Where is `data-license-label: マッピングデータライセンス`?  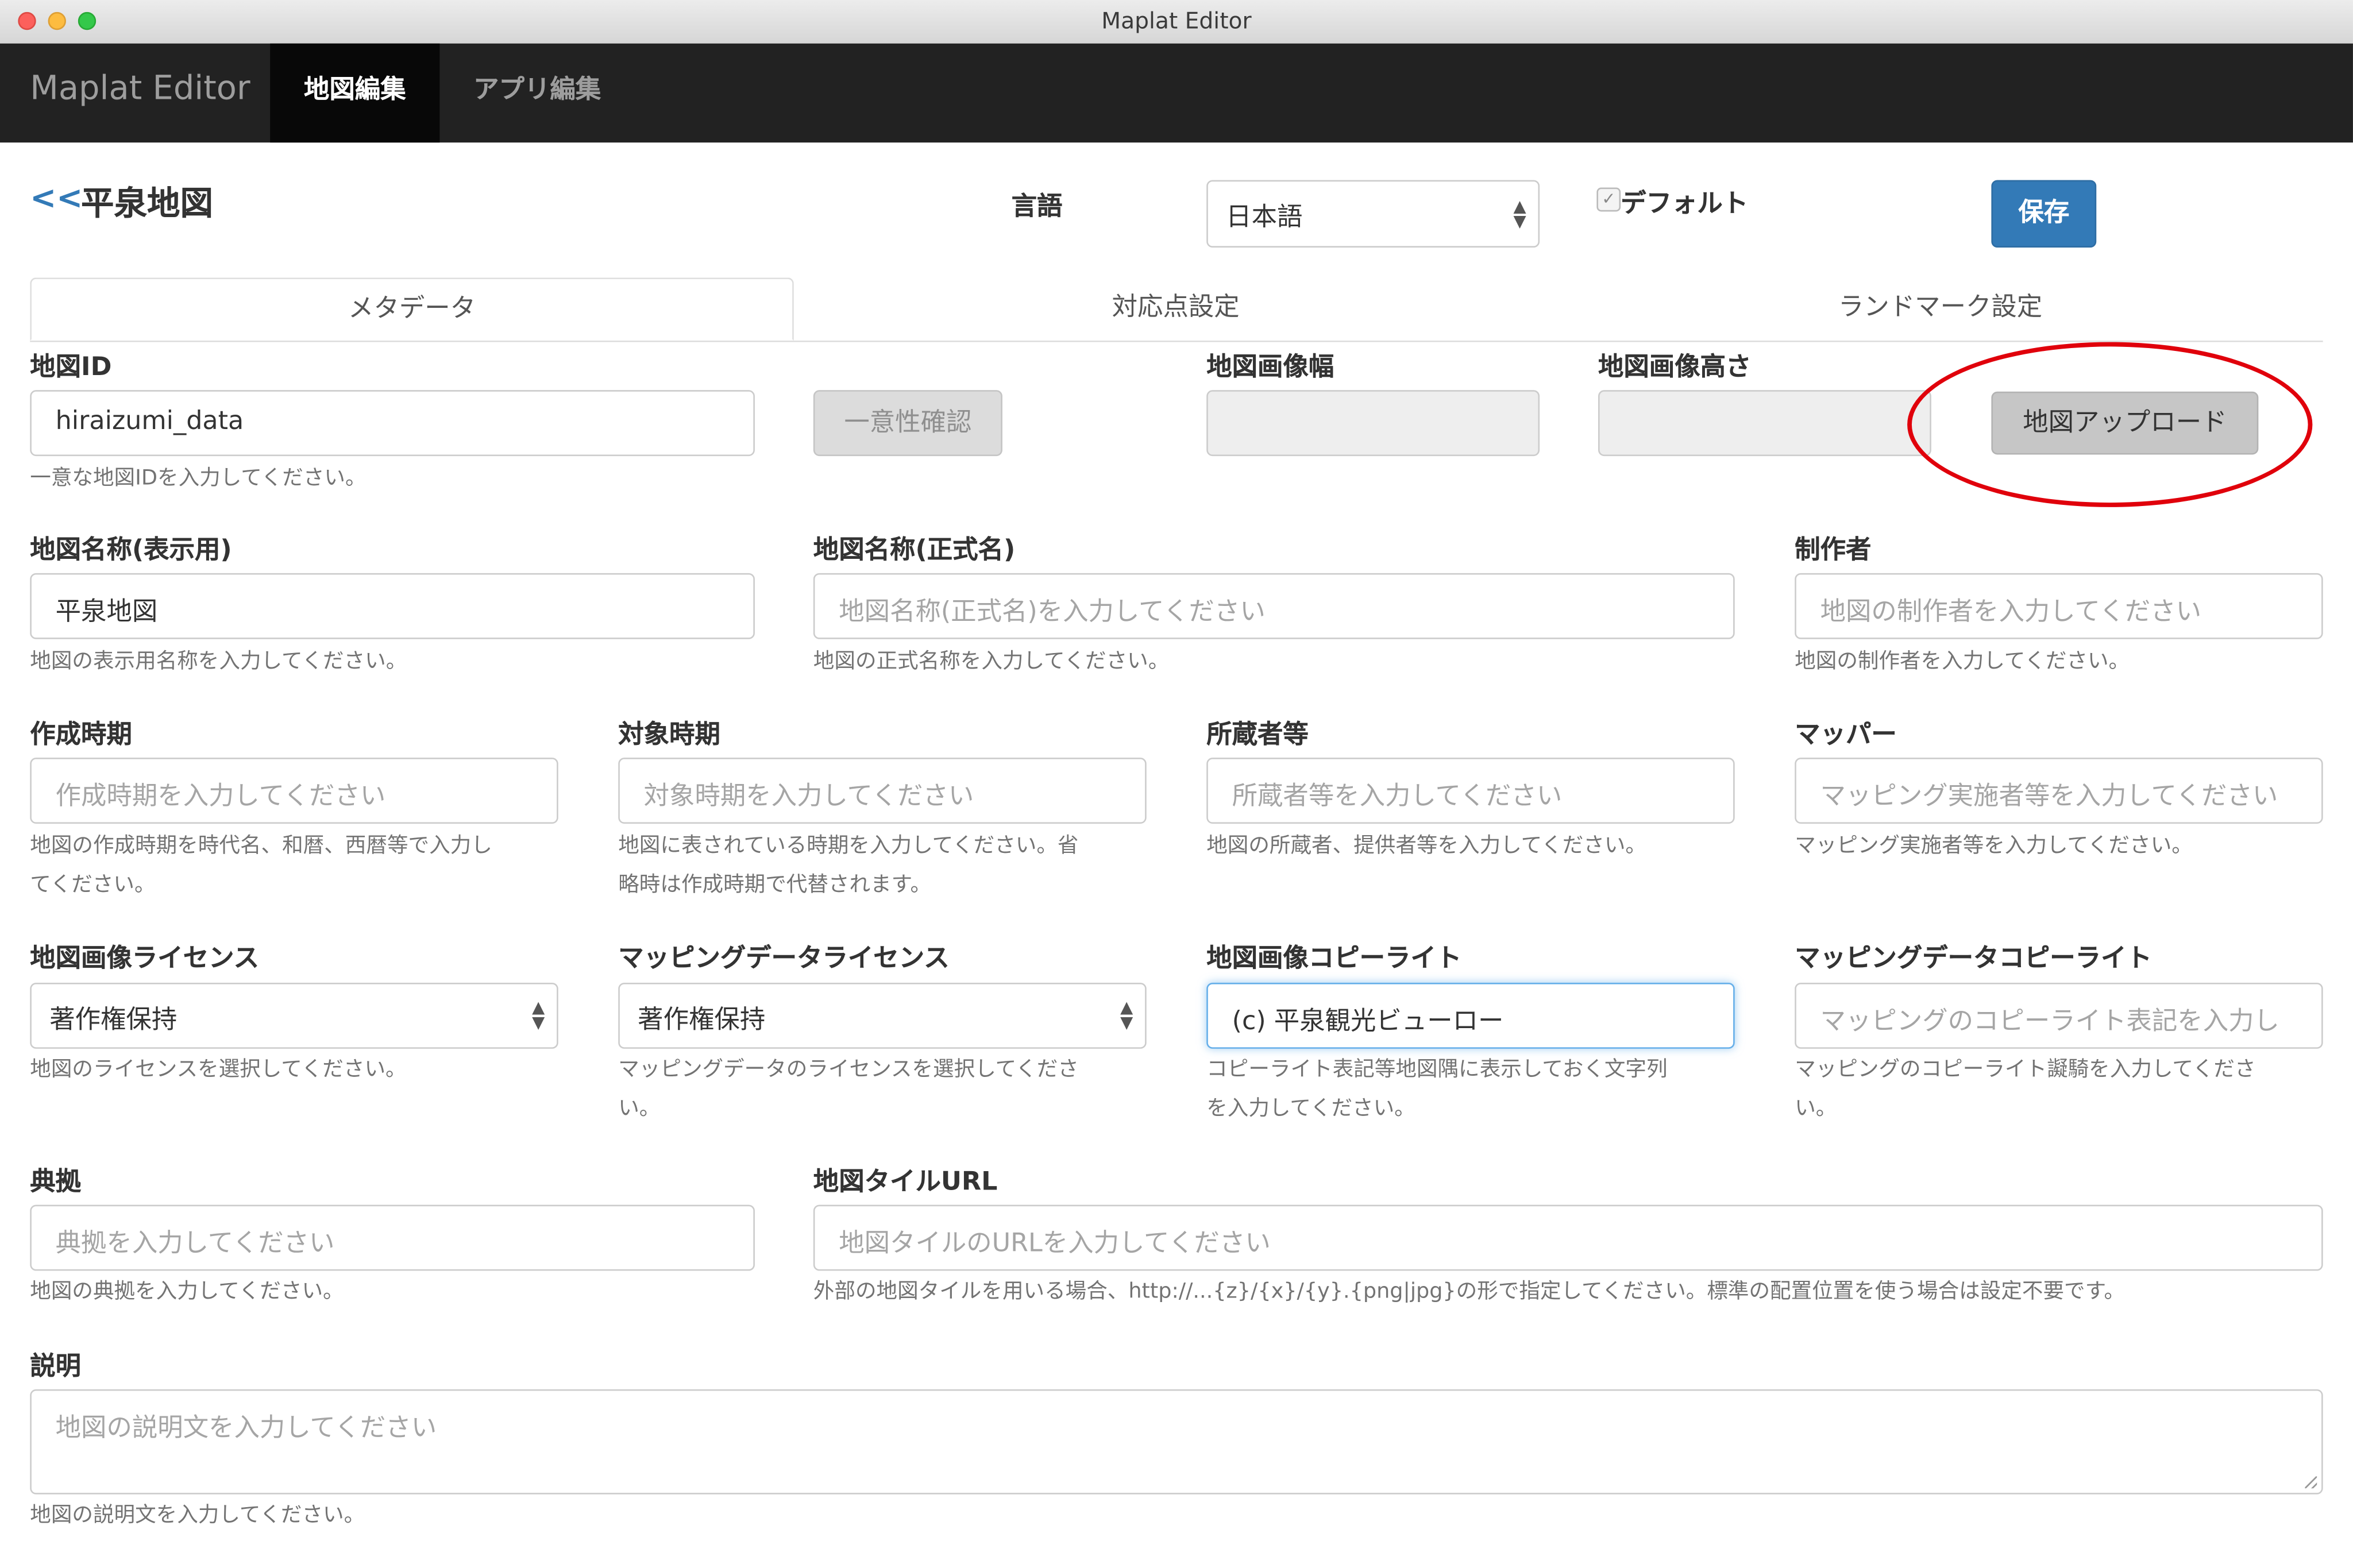
data-license-label: マッピングデータライセンス is located at coordinates (784, 959).